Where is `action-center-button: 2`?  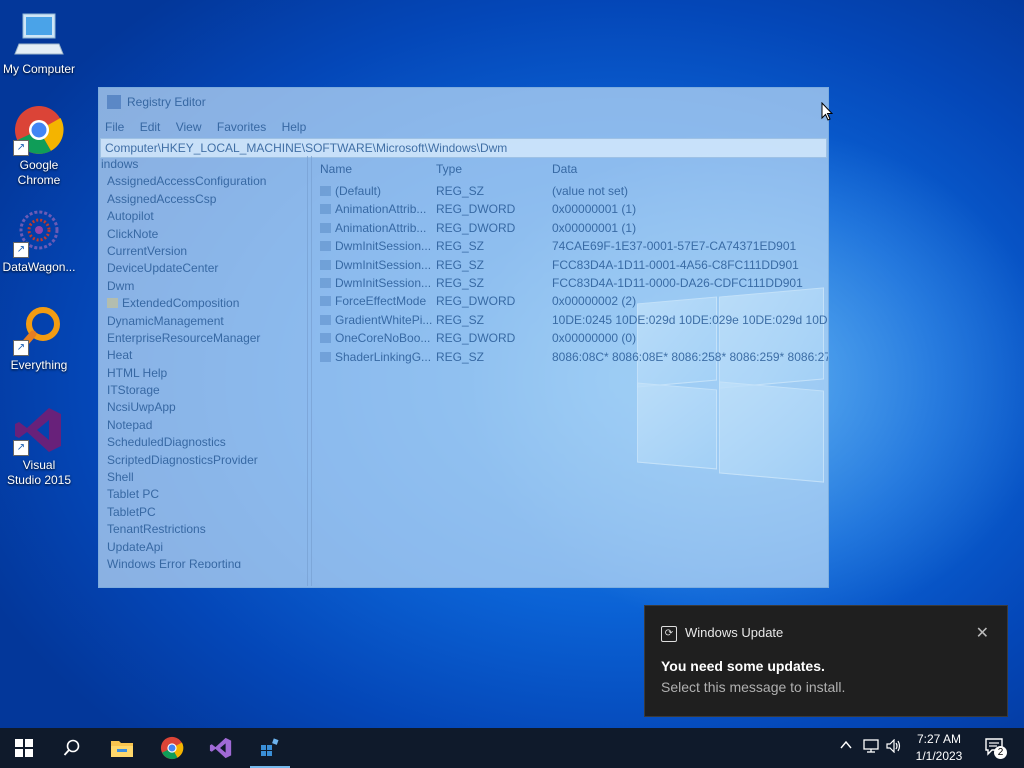 action-center-button: 2 is located at coordinates (998, 748).